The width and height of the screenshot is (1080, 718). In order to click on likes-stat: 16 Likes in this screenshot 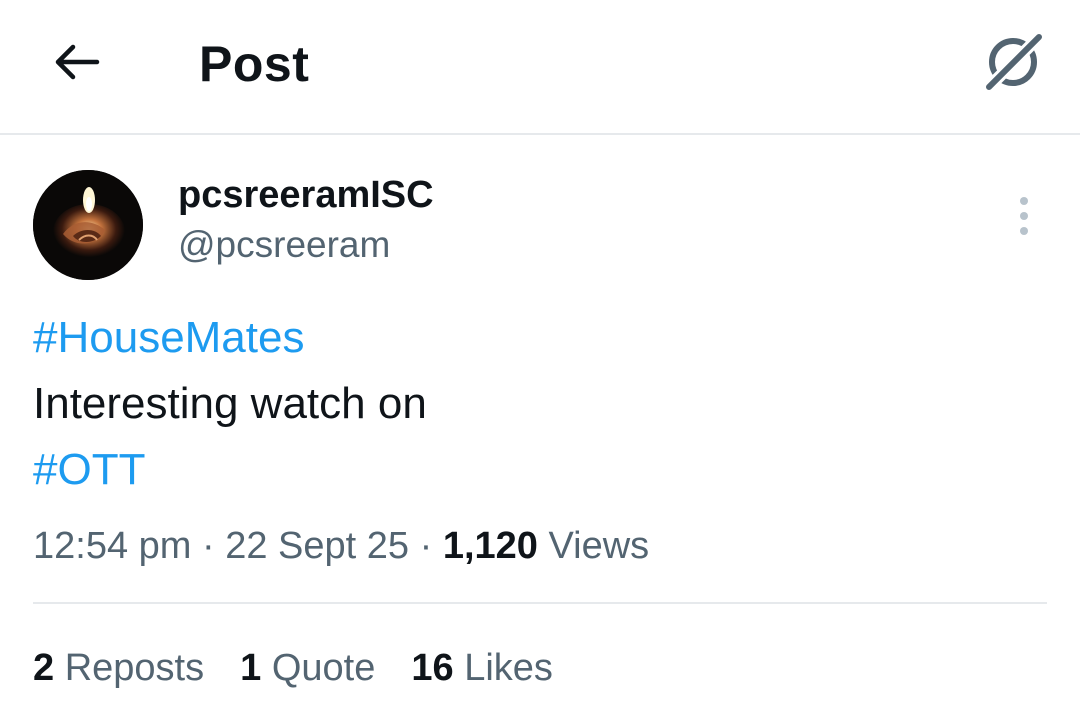, I will do `click(482, 668)`.